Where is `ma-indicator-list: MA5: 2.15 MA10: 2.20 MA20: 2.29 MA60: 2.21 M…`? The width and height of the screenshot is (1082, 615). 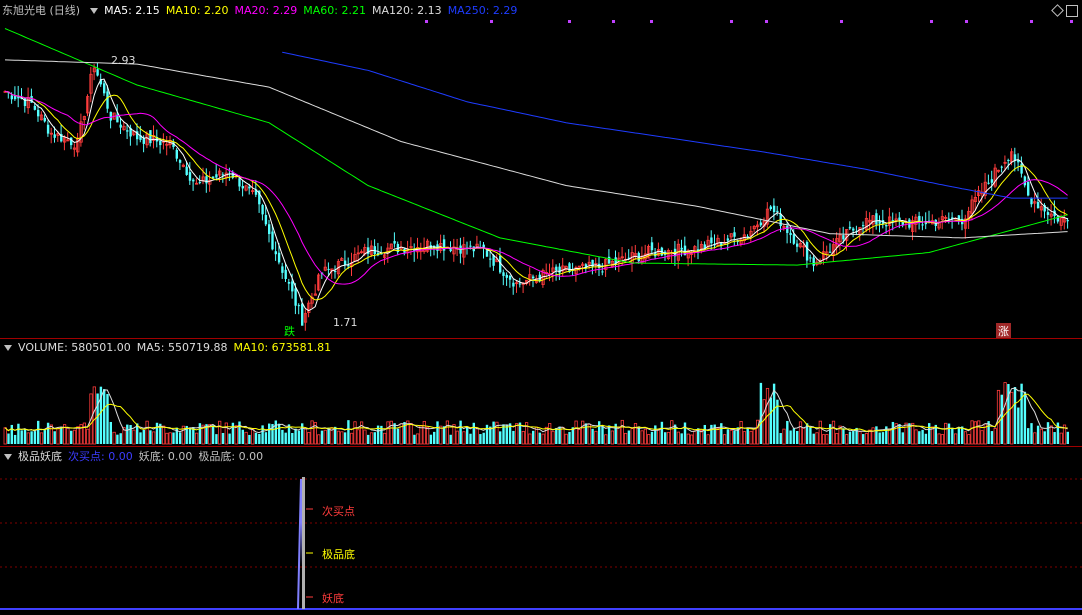 ma-indicator-list: MA5: 2.15 MA10: 2.20 MA20: 2.29 MA60: 2.21 M… is located at coordinates (313, 10).